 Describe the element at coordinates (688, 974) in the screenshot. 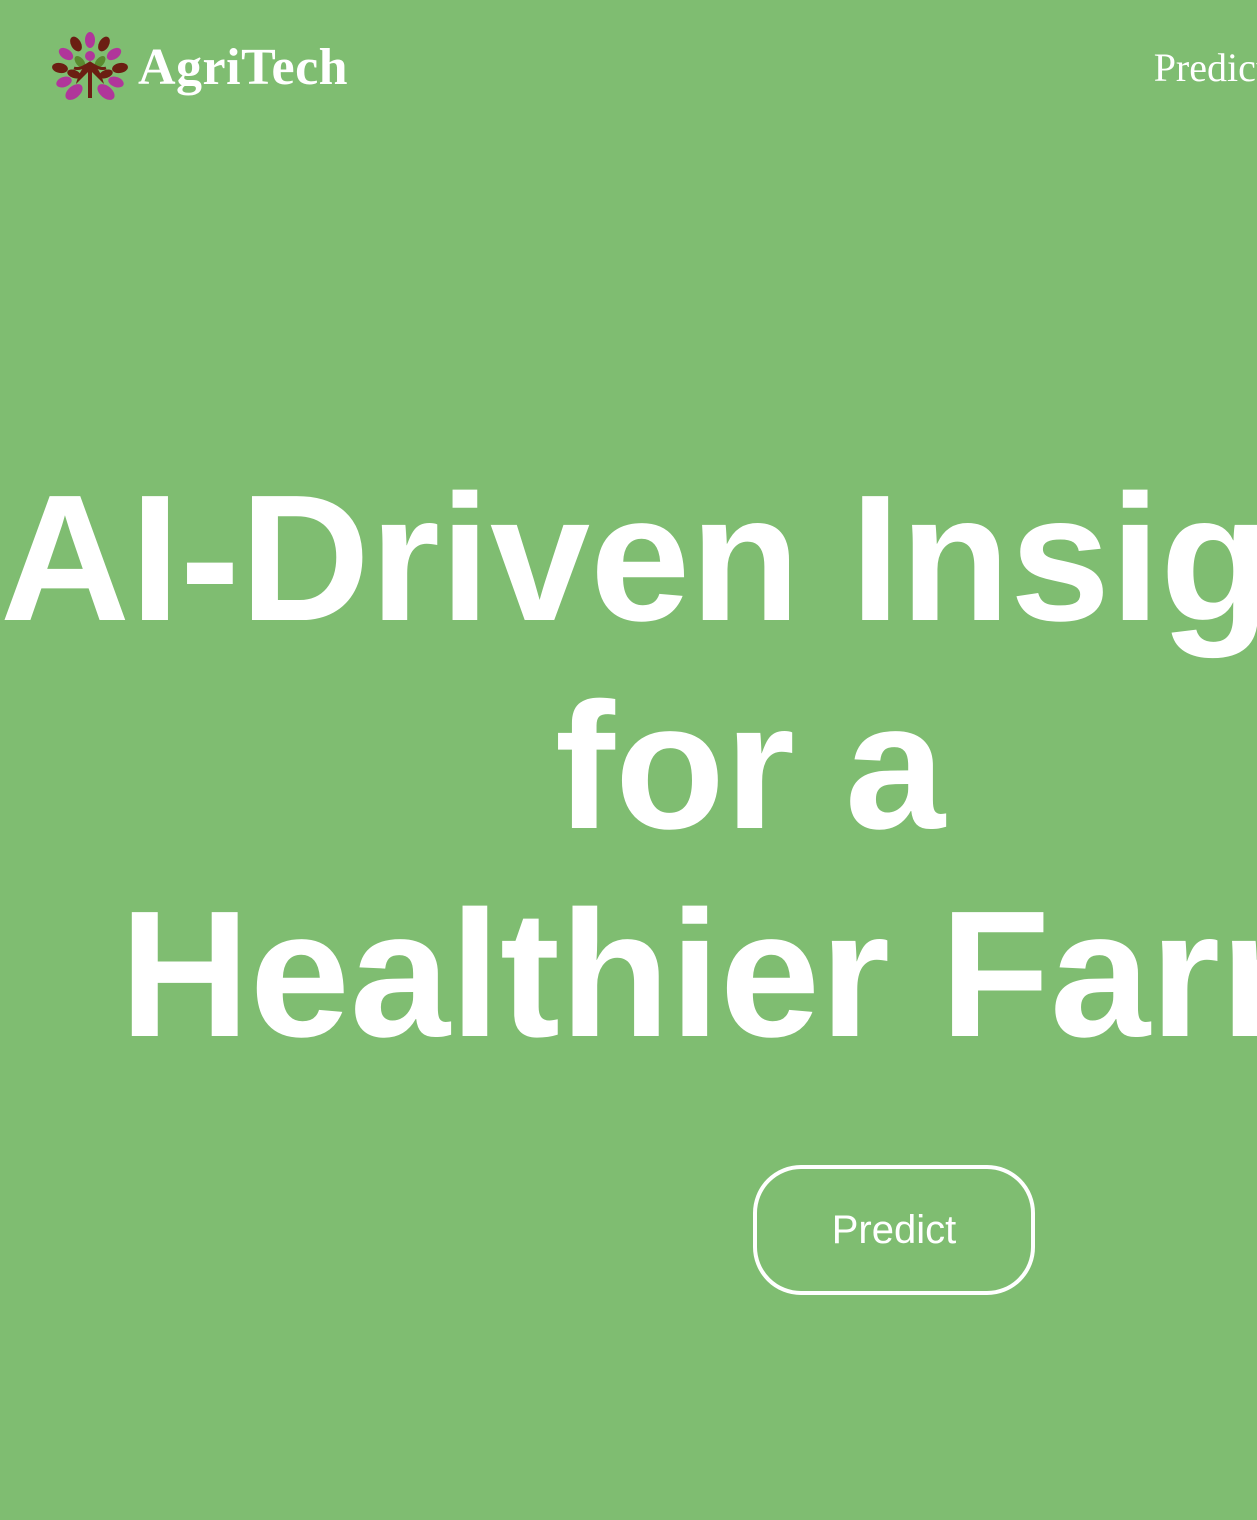

I see `hero-title-line-3: Healthier Farm` at that location.